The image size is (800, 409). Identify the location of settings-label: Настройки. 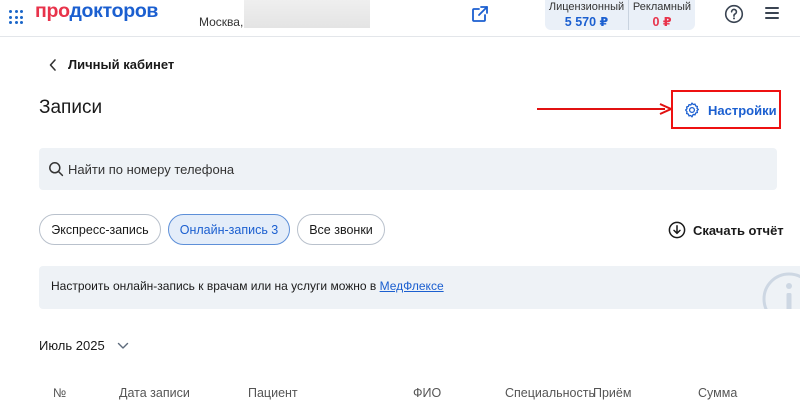
(742, 110).